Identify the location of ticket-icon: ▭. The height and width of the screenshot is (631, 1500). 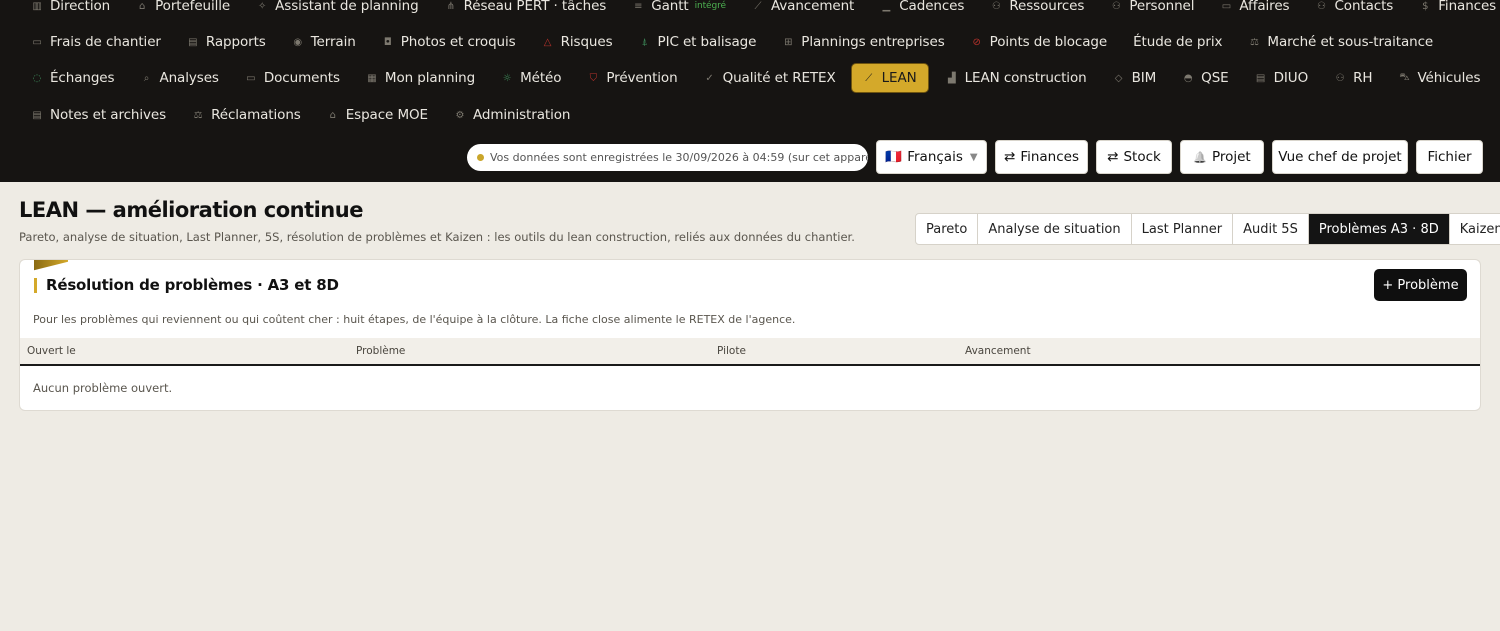
(37, 42).